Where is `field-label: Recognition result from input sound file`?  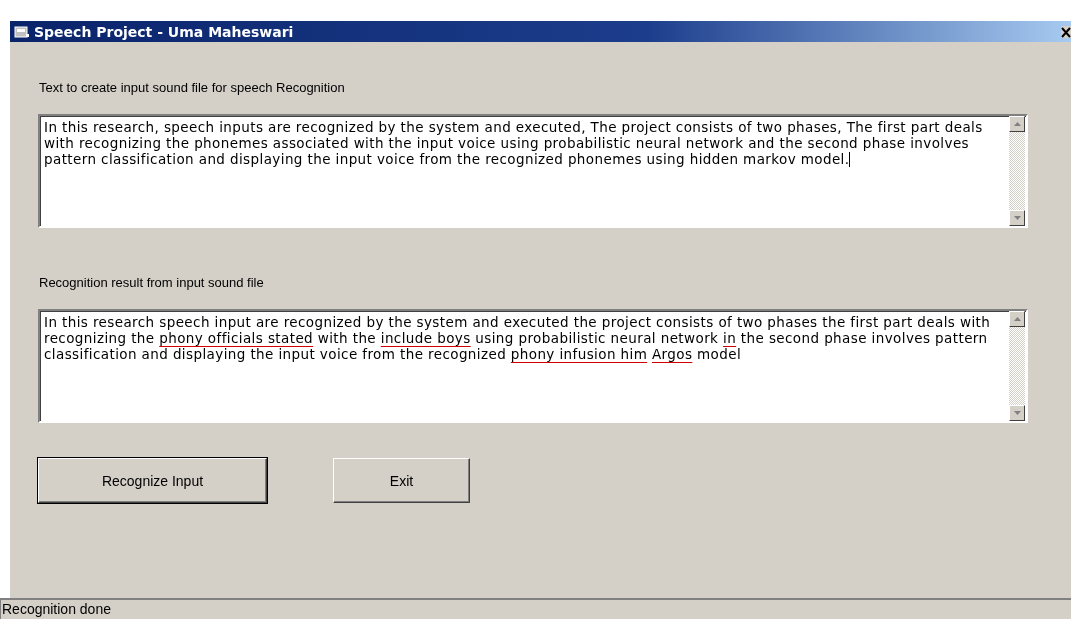 field-label: Recognition result from input sound file is located at coordinates (152, 283).